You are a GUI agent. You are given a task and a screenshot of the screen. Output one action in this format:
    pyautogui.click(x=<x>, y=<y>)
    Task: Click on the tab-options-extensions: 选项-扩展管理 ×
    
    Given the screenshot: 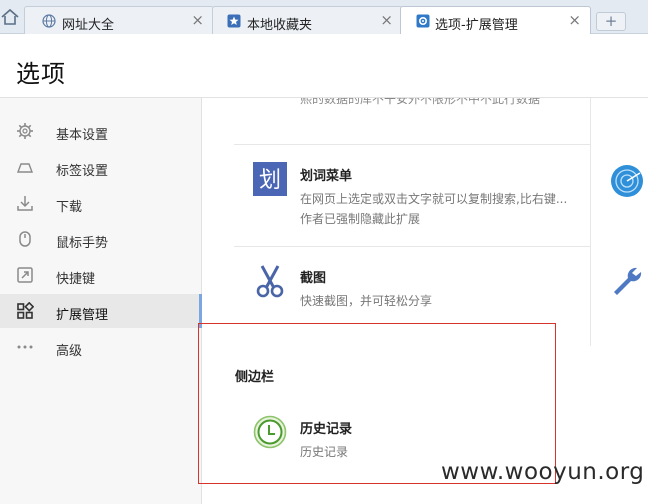 What is the action you would take?
    pyautogui.click(x=495, y=20)
    